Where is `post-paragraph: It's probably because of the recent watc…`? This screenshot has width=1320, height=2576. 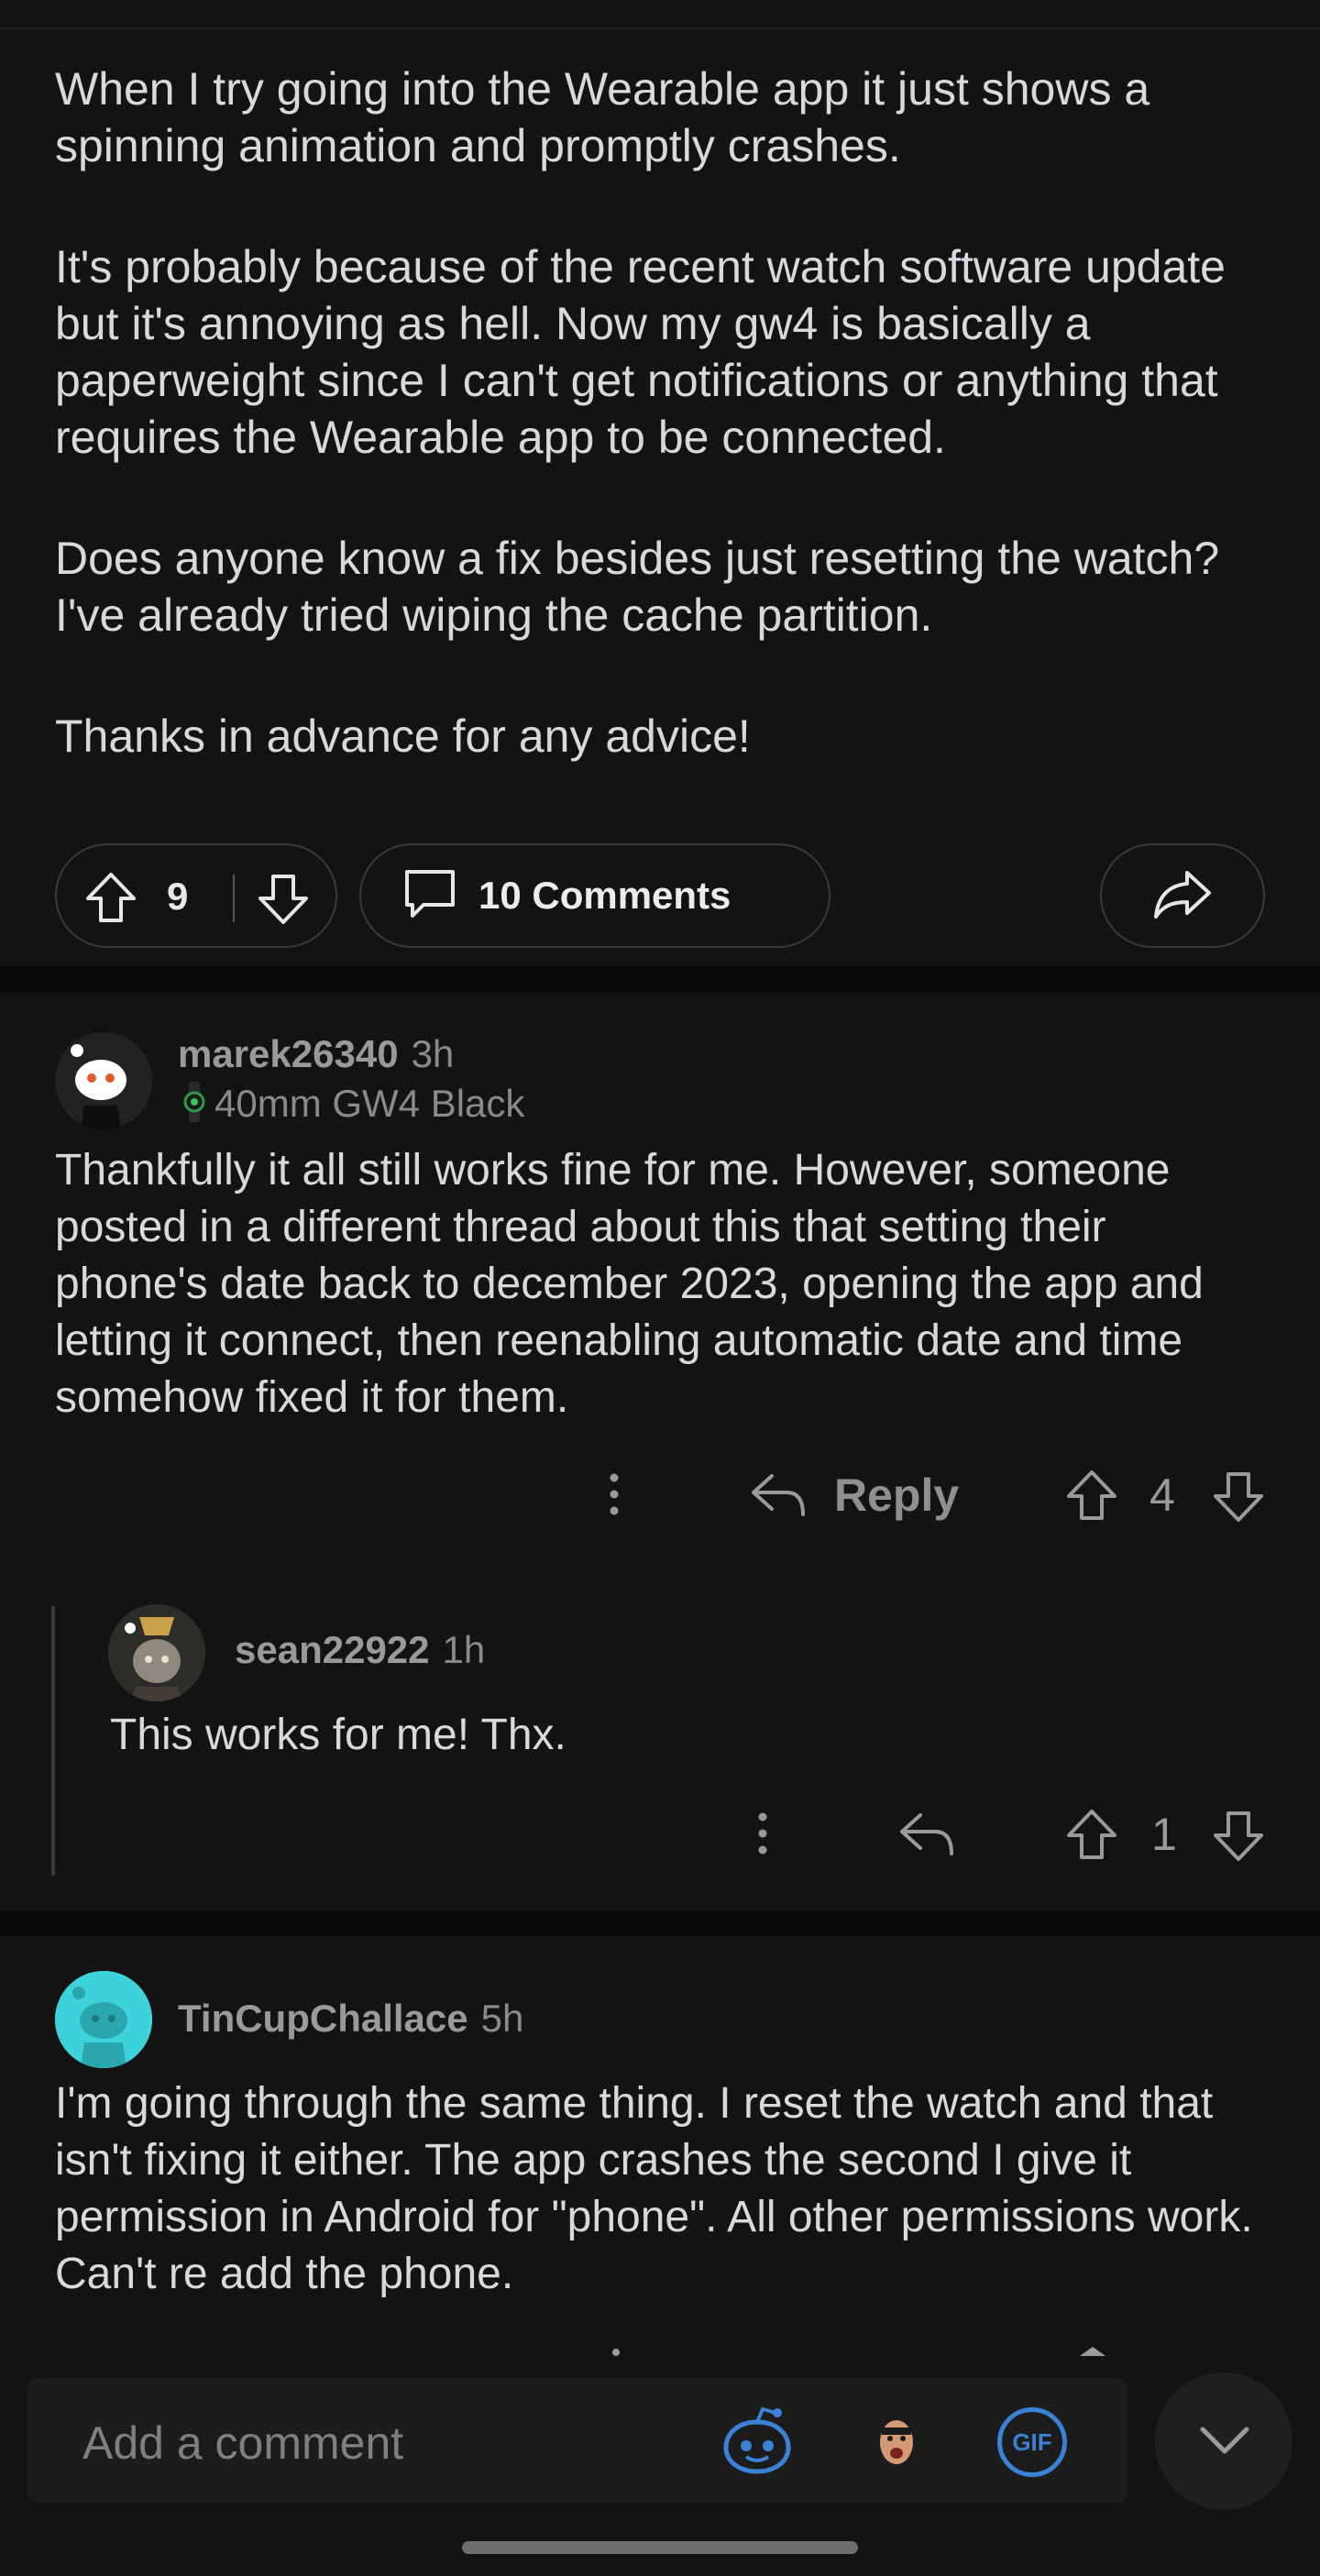 post-paragraph: It's probably because of the recent watc… is located at coordinates (640, 352).